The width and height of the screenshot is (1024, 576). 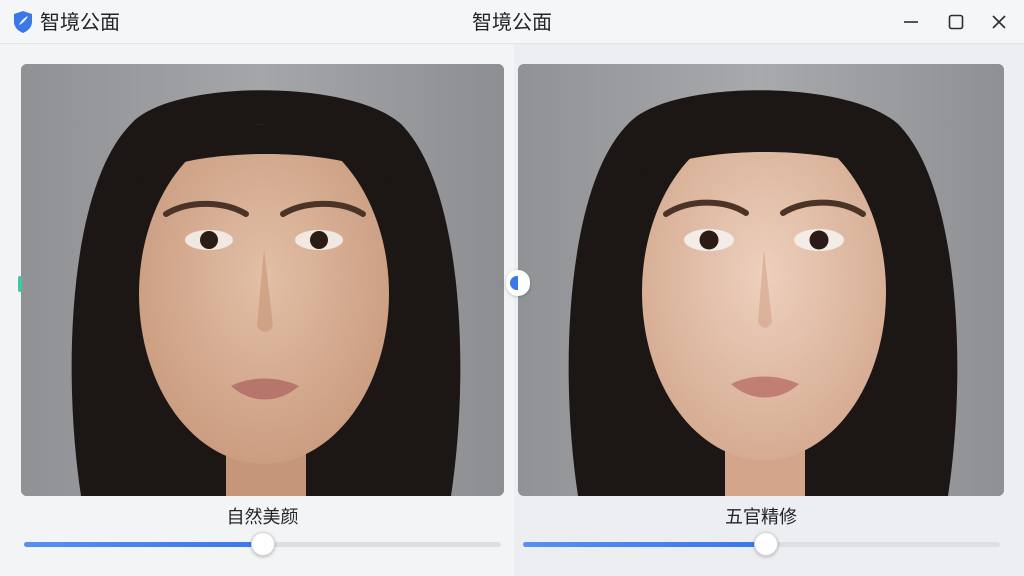 I want to click on feature-refine-slider, so click(x=761, y=544).